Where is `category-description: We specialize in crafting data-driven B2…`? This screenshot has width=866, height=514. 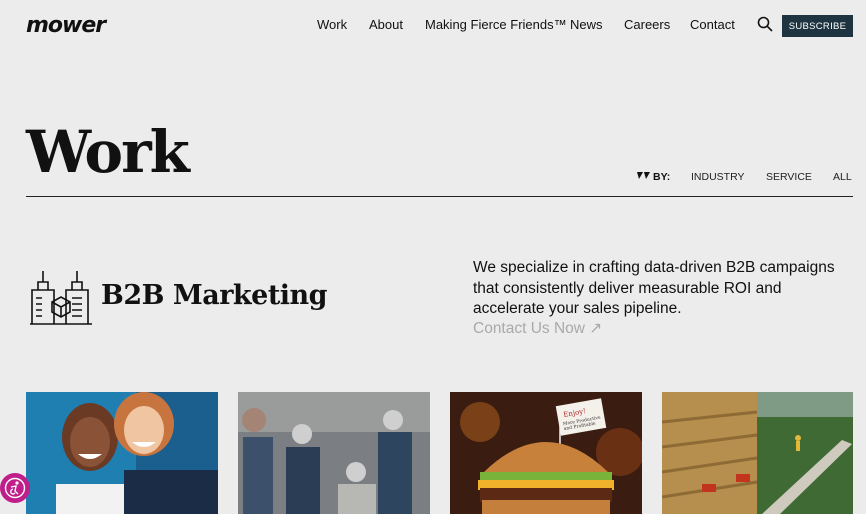 category-description: We specialize in crafting data-driven B2… is located at coordinates (654, 288).